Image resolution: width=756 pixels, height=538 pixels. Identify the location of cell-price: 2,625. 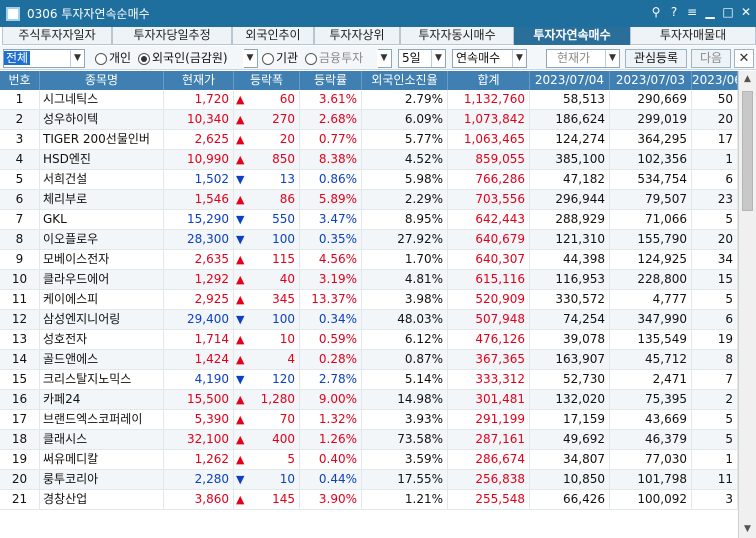
(199, 139).